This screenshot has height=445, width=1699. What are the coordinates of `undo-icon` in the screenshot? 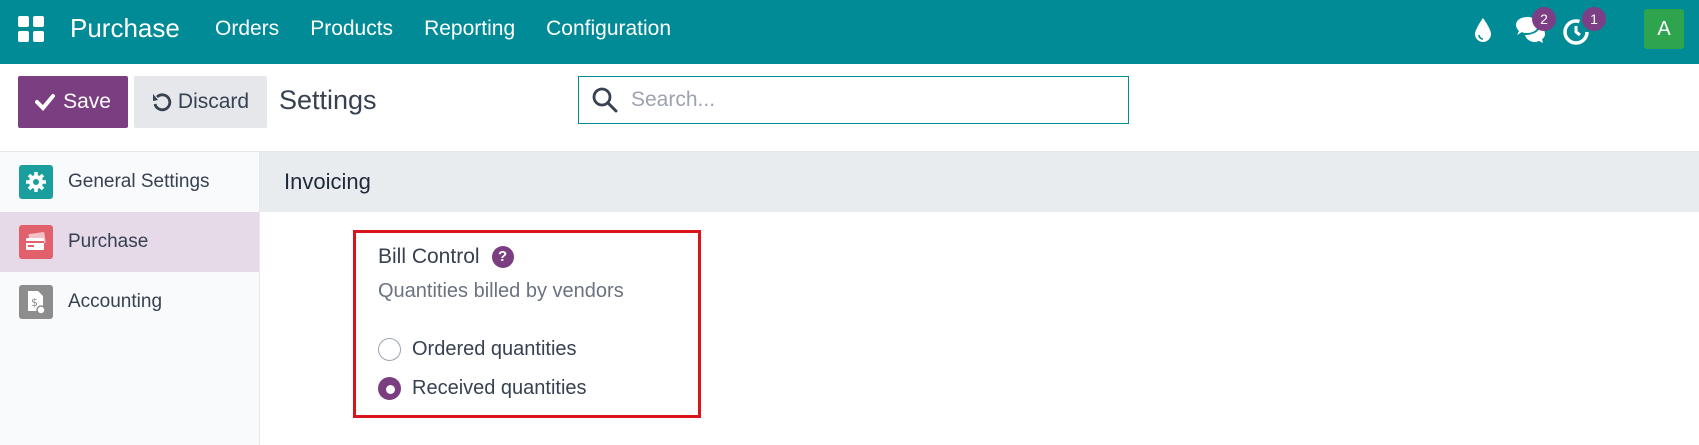 It's located at (162, 102).